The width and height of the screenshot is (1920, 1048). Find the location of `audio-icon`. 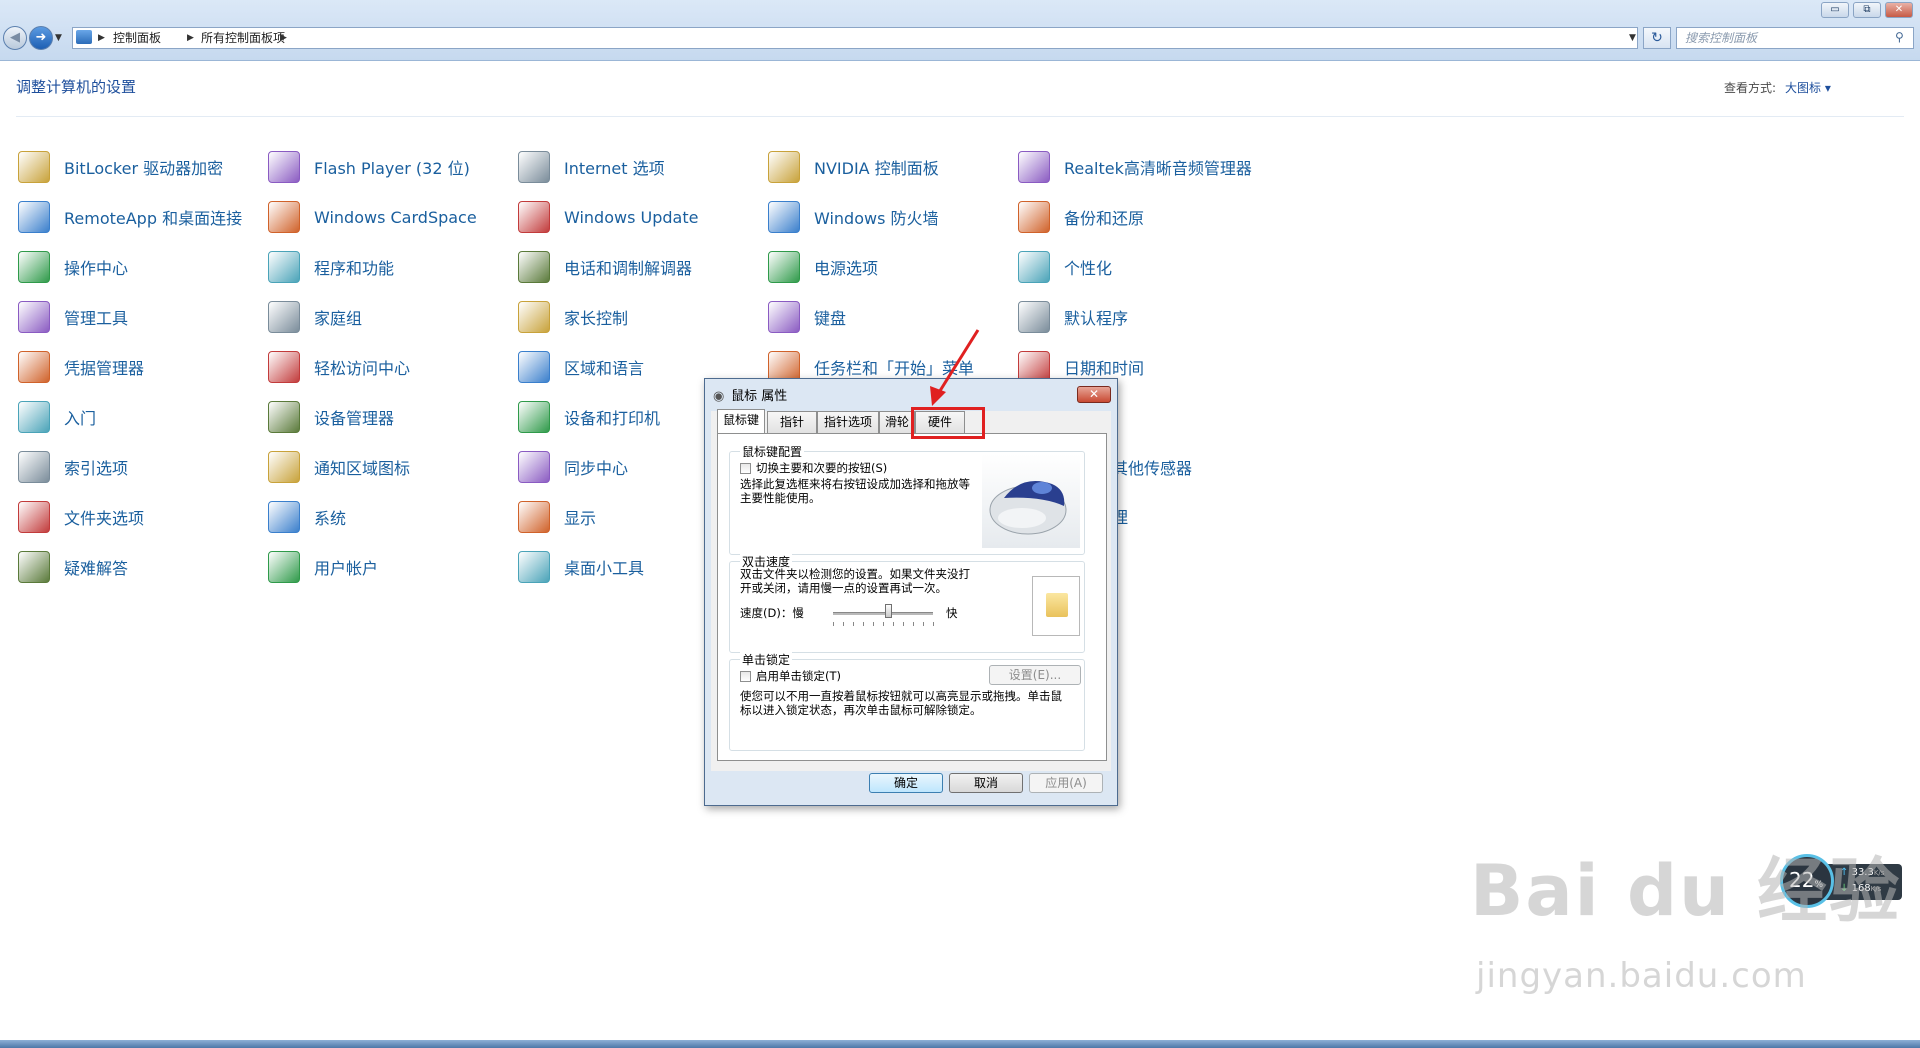

audio-icon is located at coordinates (1034, 167).